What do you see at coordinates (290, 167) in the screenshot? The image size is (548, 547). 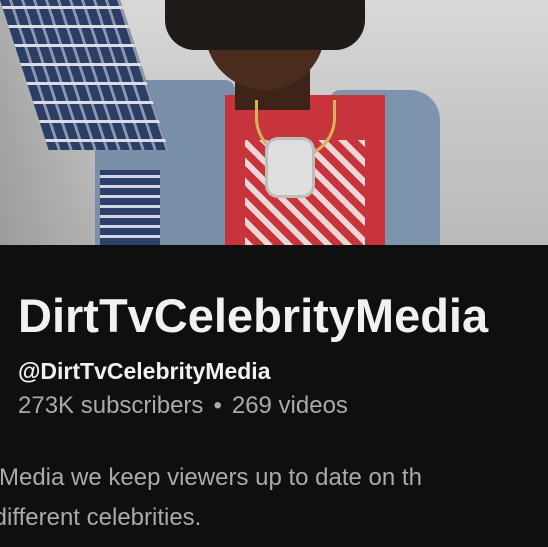 I see `banner-pendant` at bounding box center [290, 167].